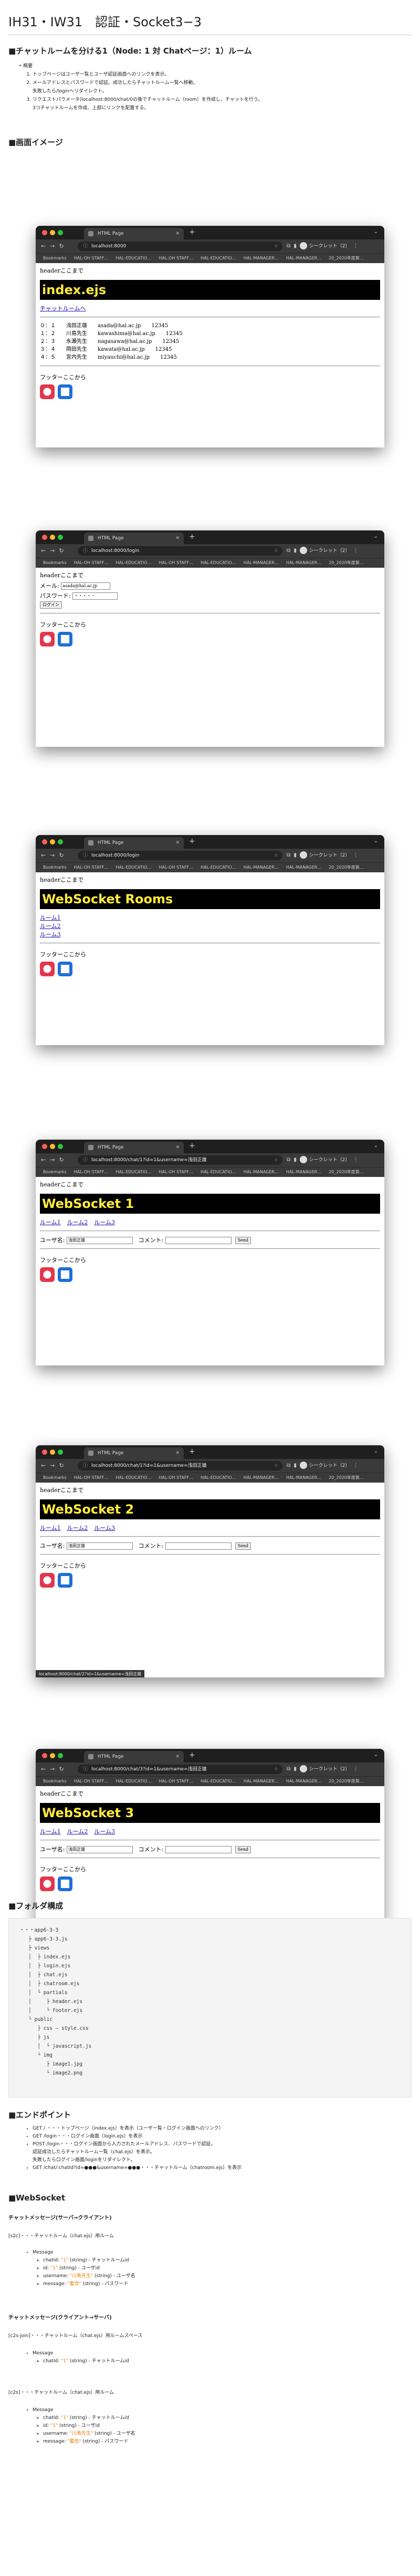 The height and width of the screenshot is (2576, 420). Describe the element at coordinates (180, 855) in the screenshot. I see `address-bar: ⓘ localhost:8000/login ☆` at that location.